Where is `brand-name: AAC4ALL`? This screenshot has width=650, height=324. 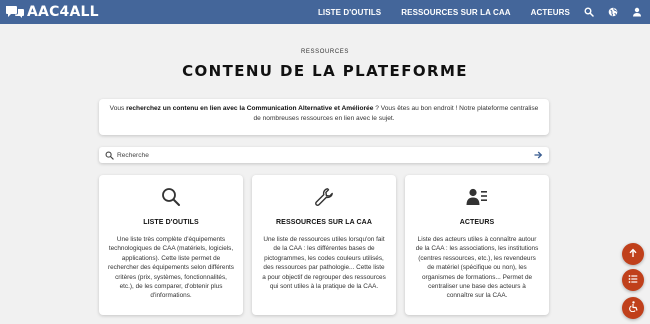
brand-name: AAC4ALL is located at coordinates (63, 12).